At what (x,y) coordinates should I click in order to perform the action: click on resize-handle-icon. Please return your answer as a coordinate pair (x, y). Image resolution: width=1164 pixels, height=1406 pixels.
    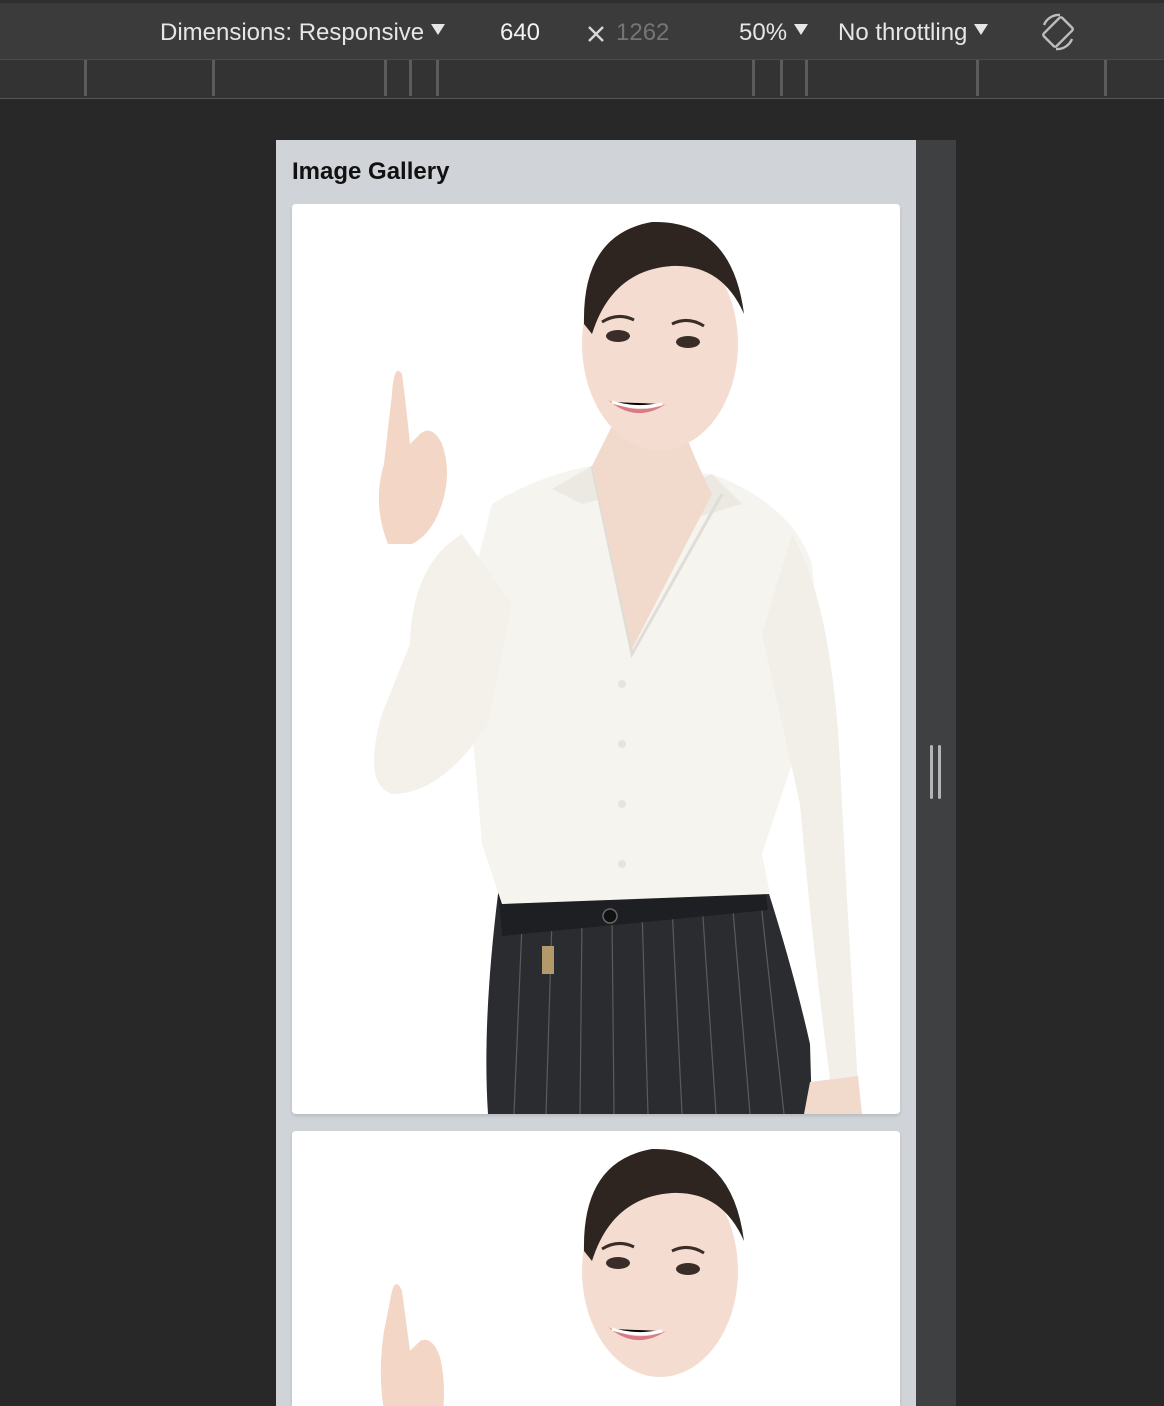
    Looking at the image, I should click on (937, 772).